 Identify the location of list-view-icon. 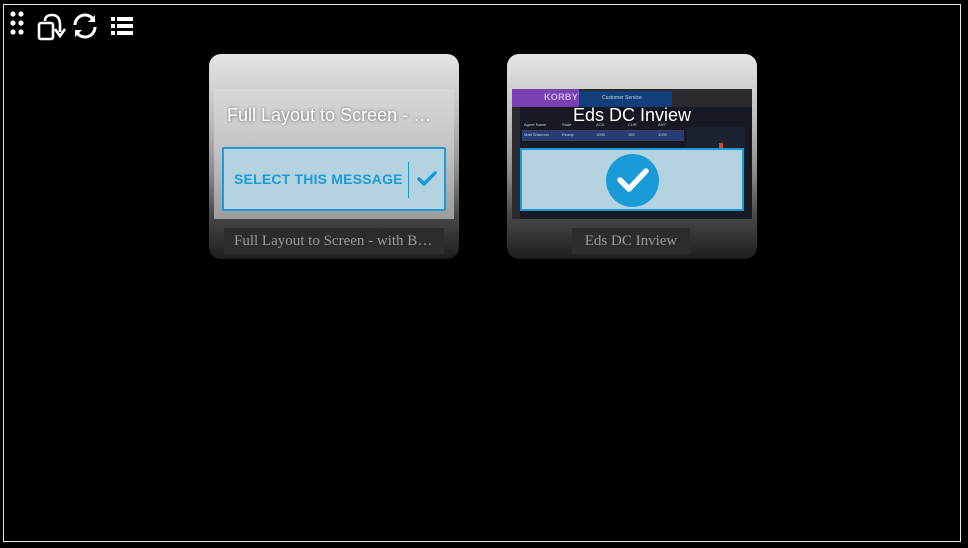
(122, 26).